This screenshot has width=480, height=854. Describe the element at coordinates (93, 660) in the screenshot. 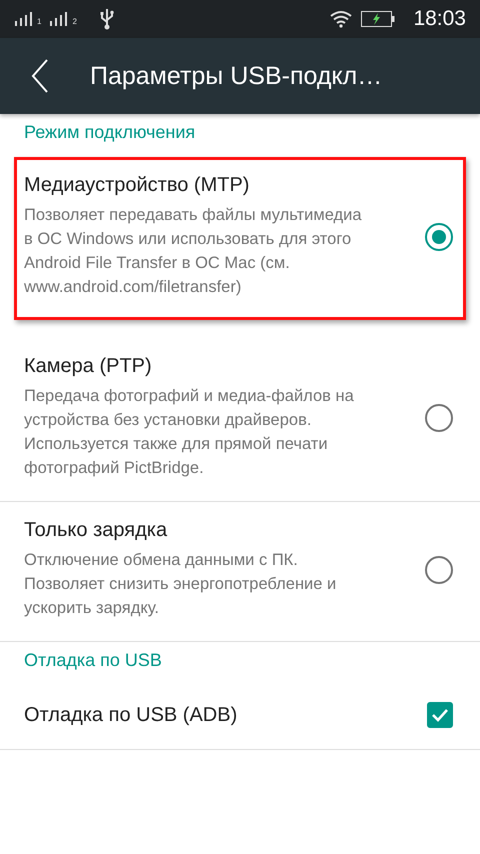

I see `section-header: Отладка по USB` at that location.